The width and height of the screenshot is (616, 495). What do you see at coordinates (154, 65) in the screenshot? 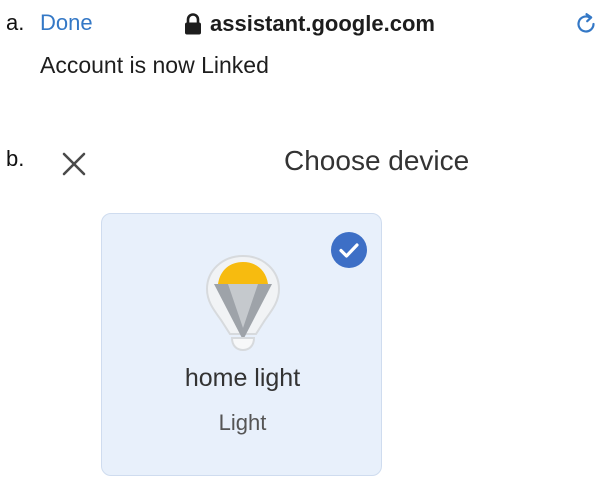
I see `account-status-text: Account is now Linked` at bounding box center [154, 65].